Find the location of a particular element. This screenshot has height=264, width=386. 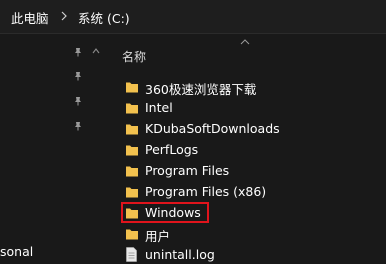

list-item: Program Files (x86) is located at coordinates (245, 192).